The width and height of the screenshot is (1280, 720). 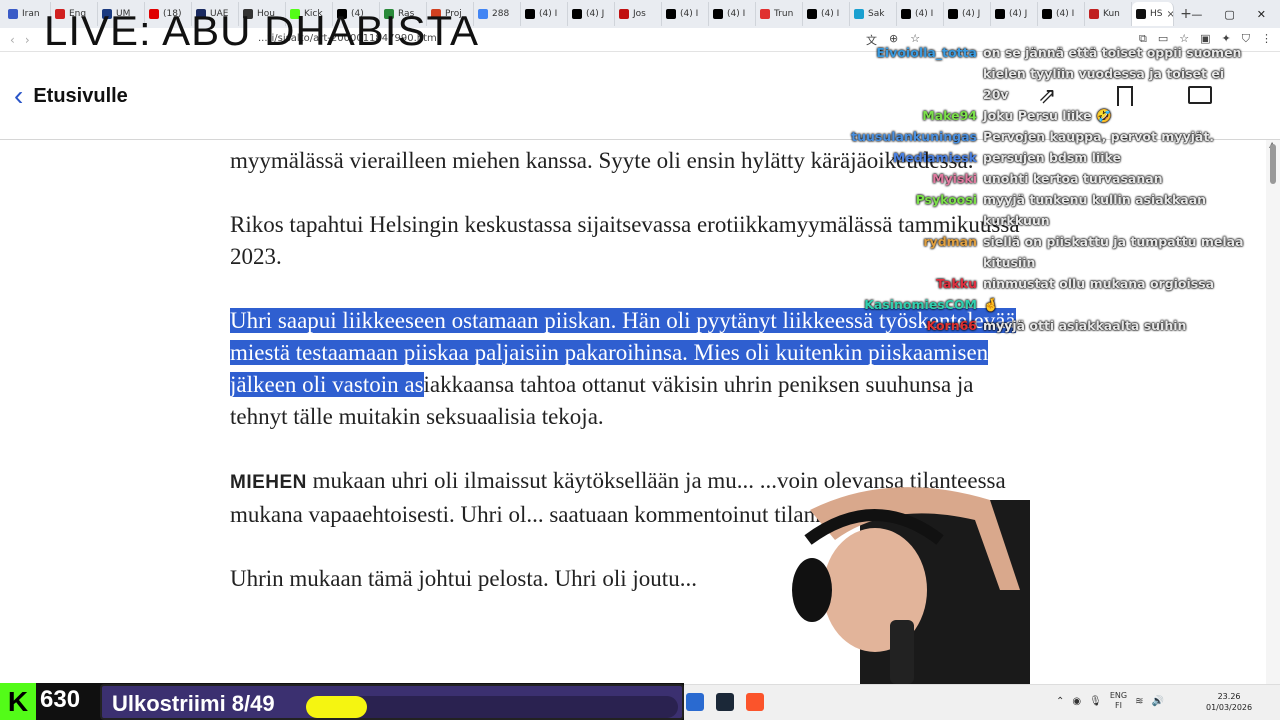 What do you see at coordinates (1229, 707) in the screenshot?
I see `clock-date: 01/03/2026` at bounding box center [1229, 707].